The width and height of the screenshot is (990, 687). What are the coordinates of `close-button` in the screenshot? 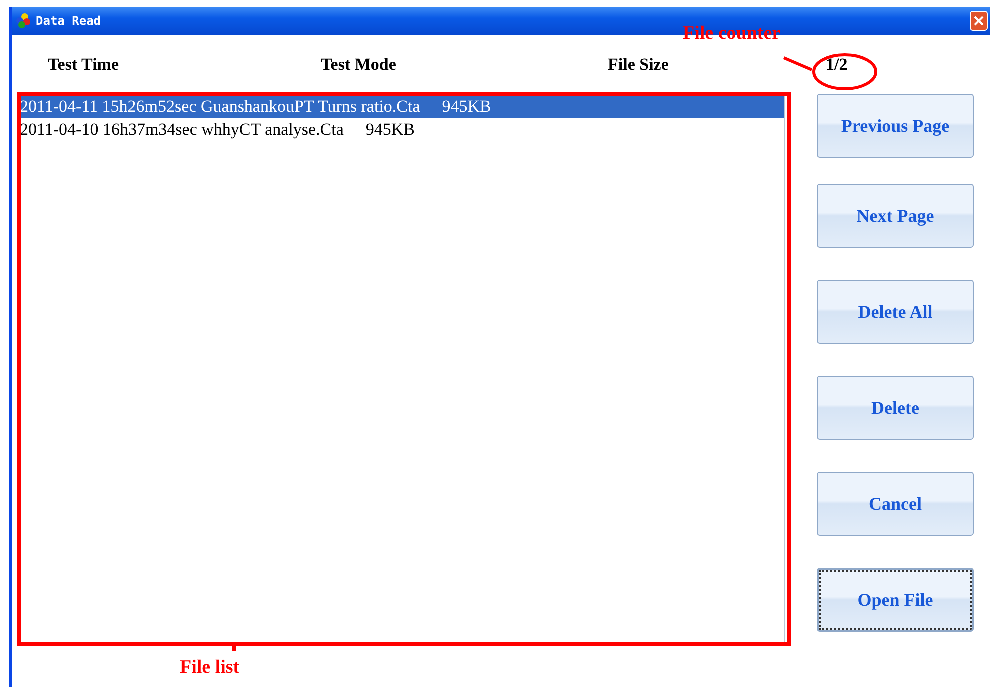 It's located at (979, 21).